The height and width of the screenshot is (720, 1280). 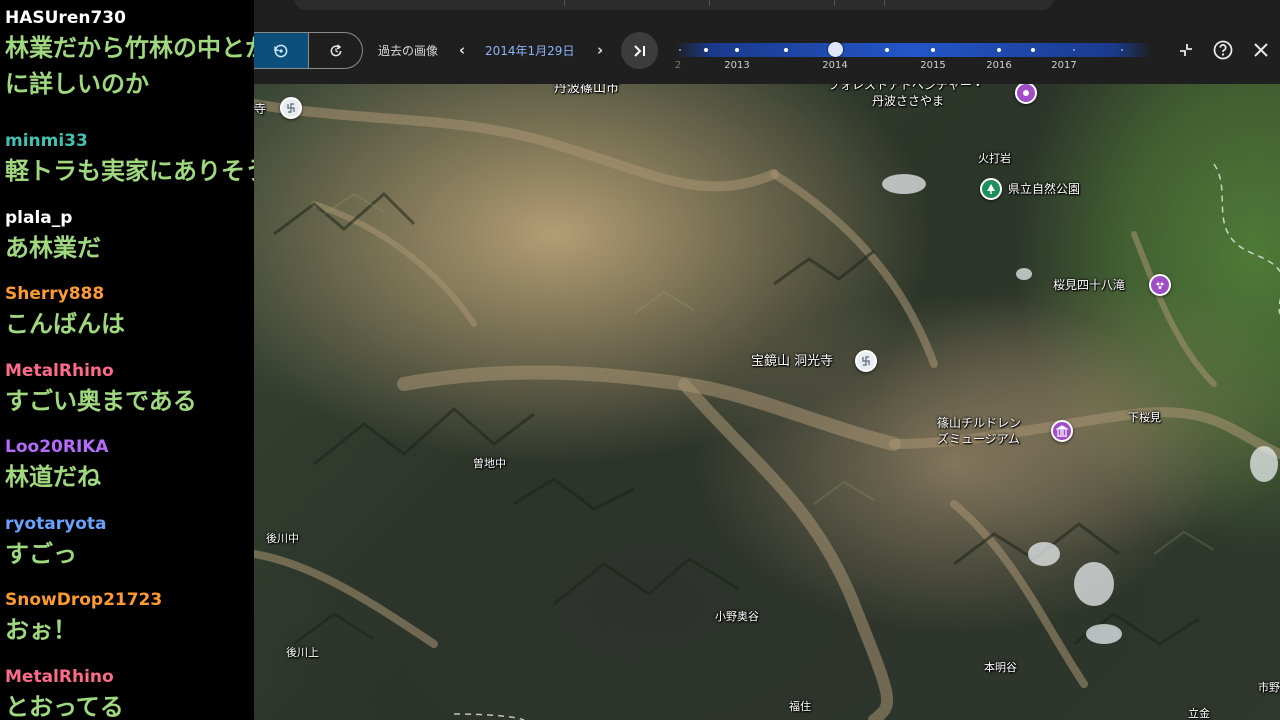 I want to click on chat-message: Sherry888 こんばんは, so click(x=127, y=320).